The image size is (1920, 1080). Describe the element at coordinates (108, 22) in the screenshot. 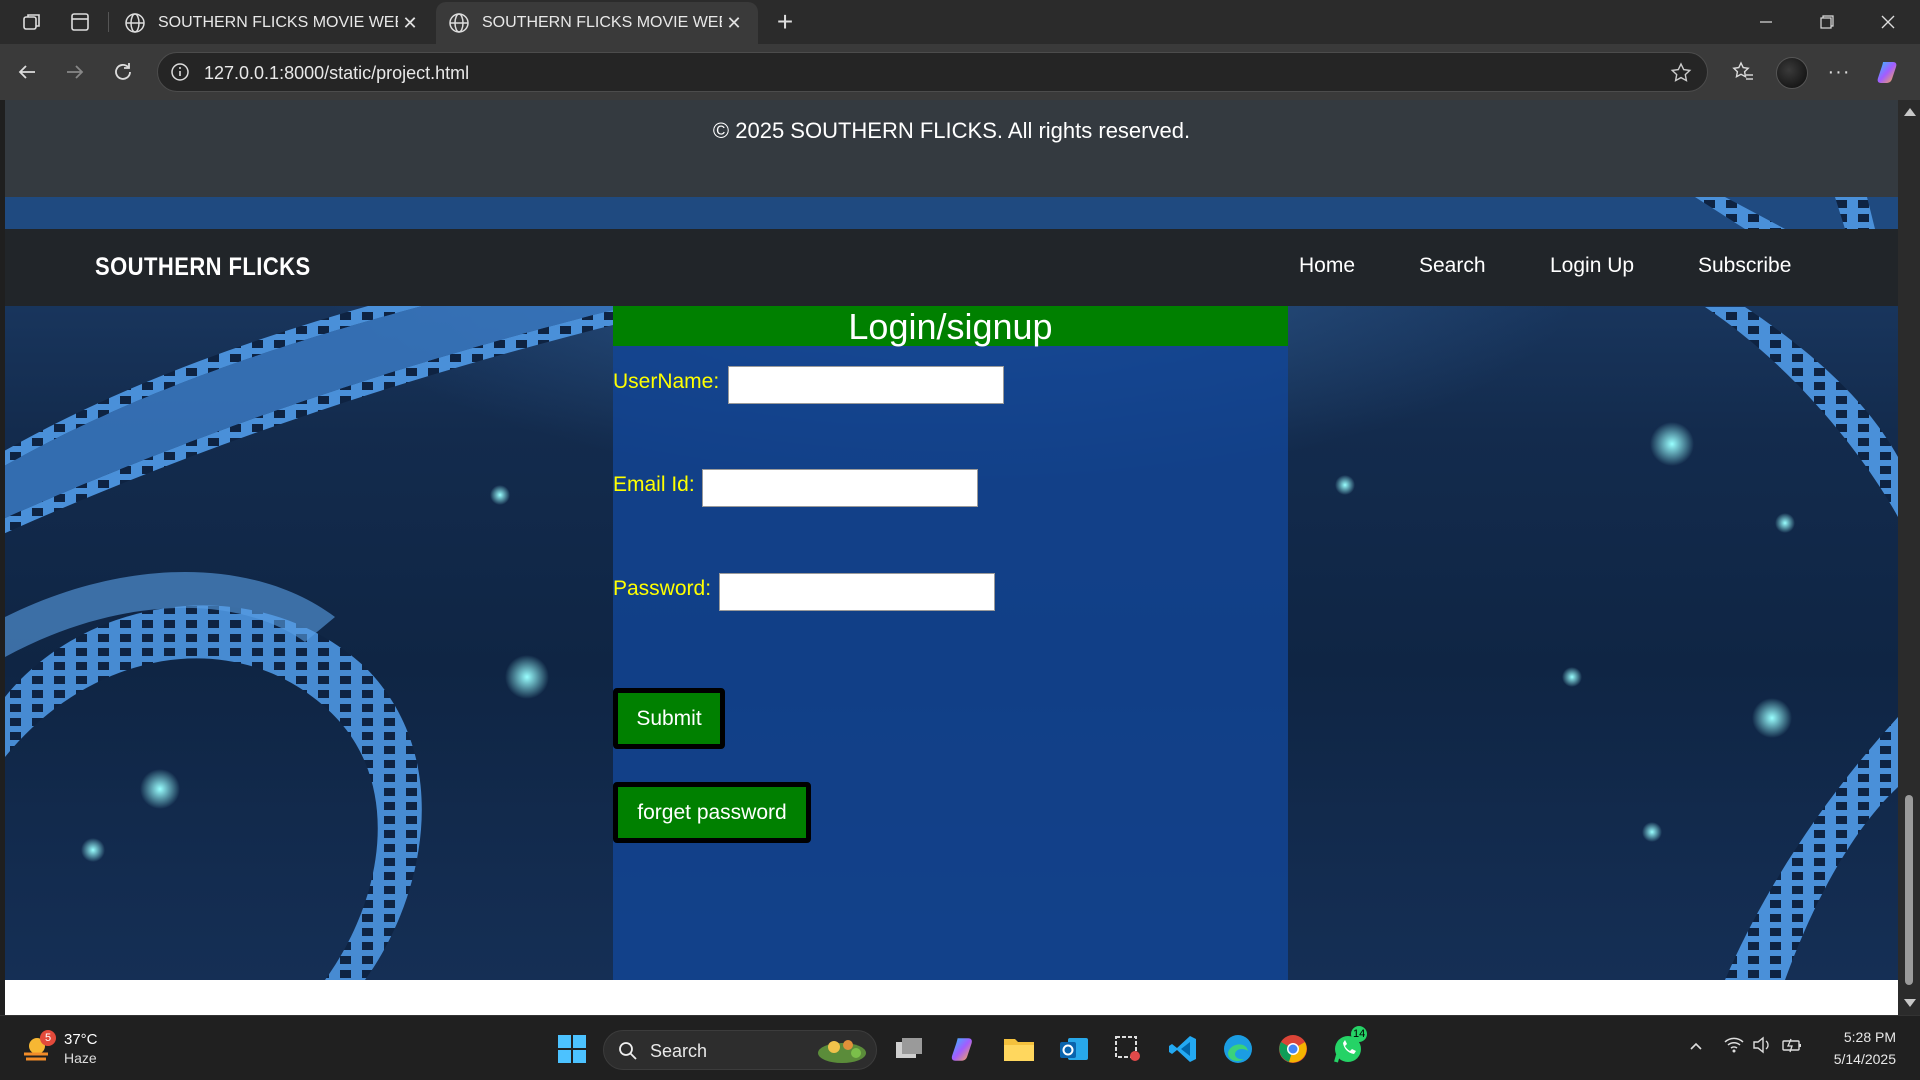

I see `tab-separator` at that location.